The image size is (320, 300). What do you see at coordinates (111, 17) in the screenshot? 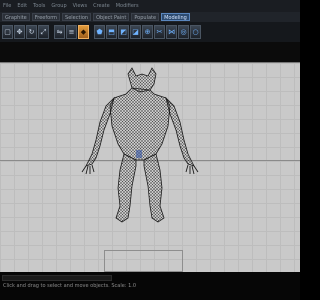
I see `tab-object-paint: Object Paint` at bounding box center [111, 17].